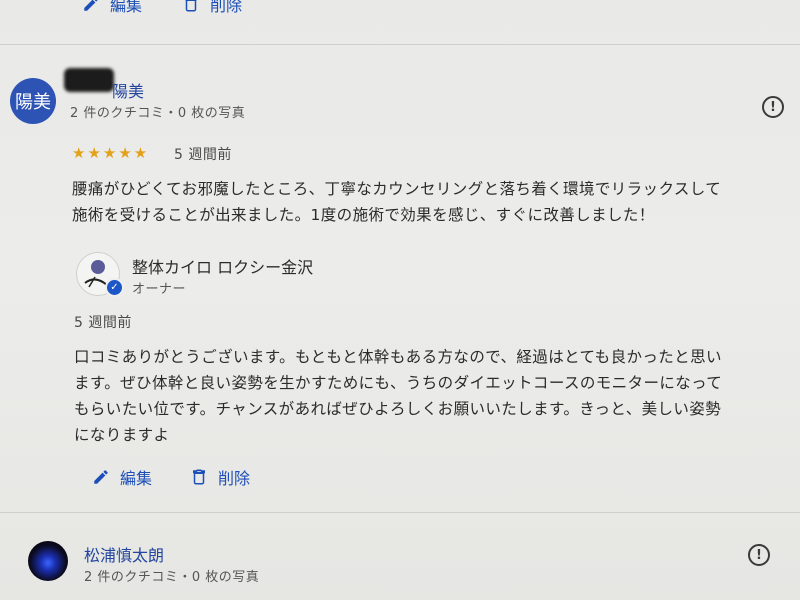  Describe the element at coordinates (111, 153) in the screenshot. I see `star-rating: ★★★★★` at that location.